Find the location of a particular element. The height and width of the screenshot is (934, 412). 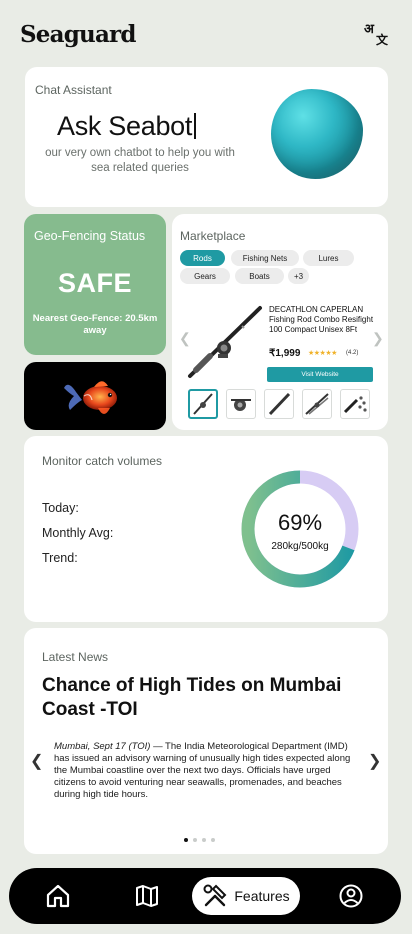

svg-text: 文 is located at coordinates (382, 39).